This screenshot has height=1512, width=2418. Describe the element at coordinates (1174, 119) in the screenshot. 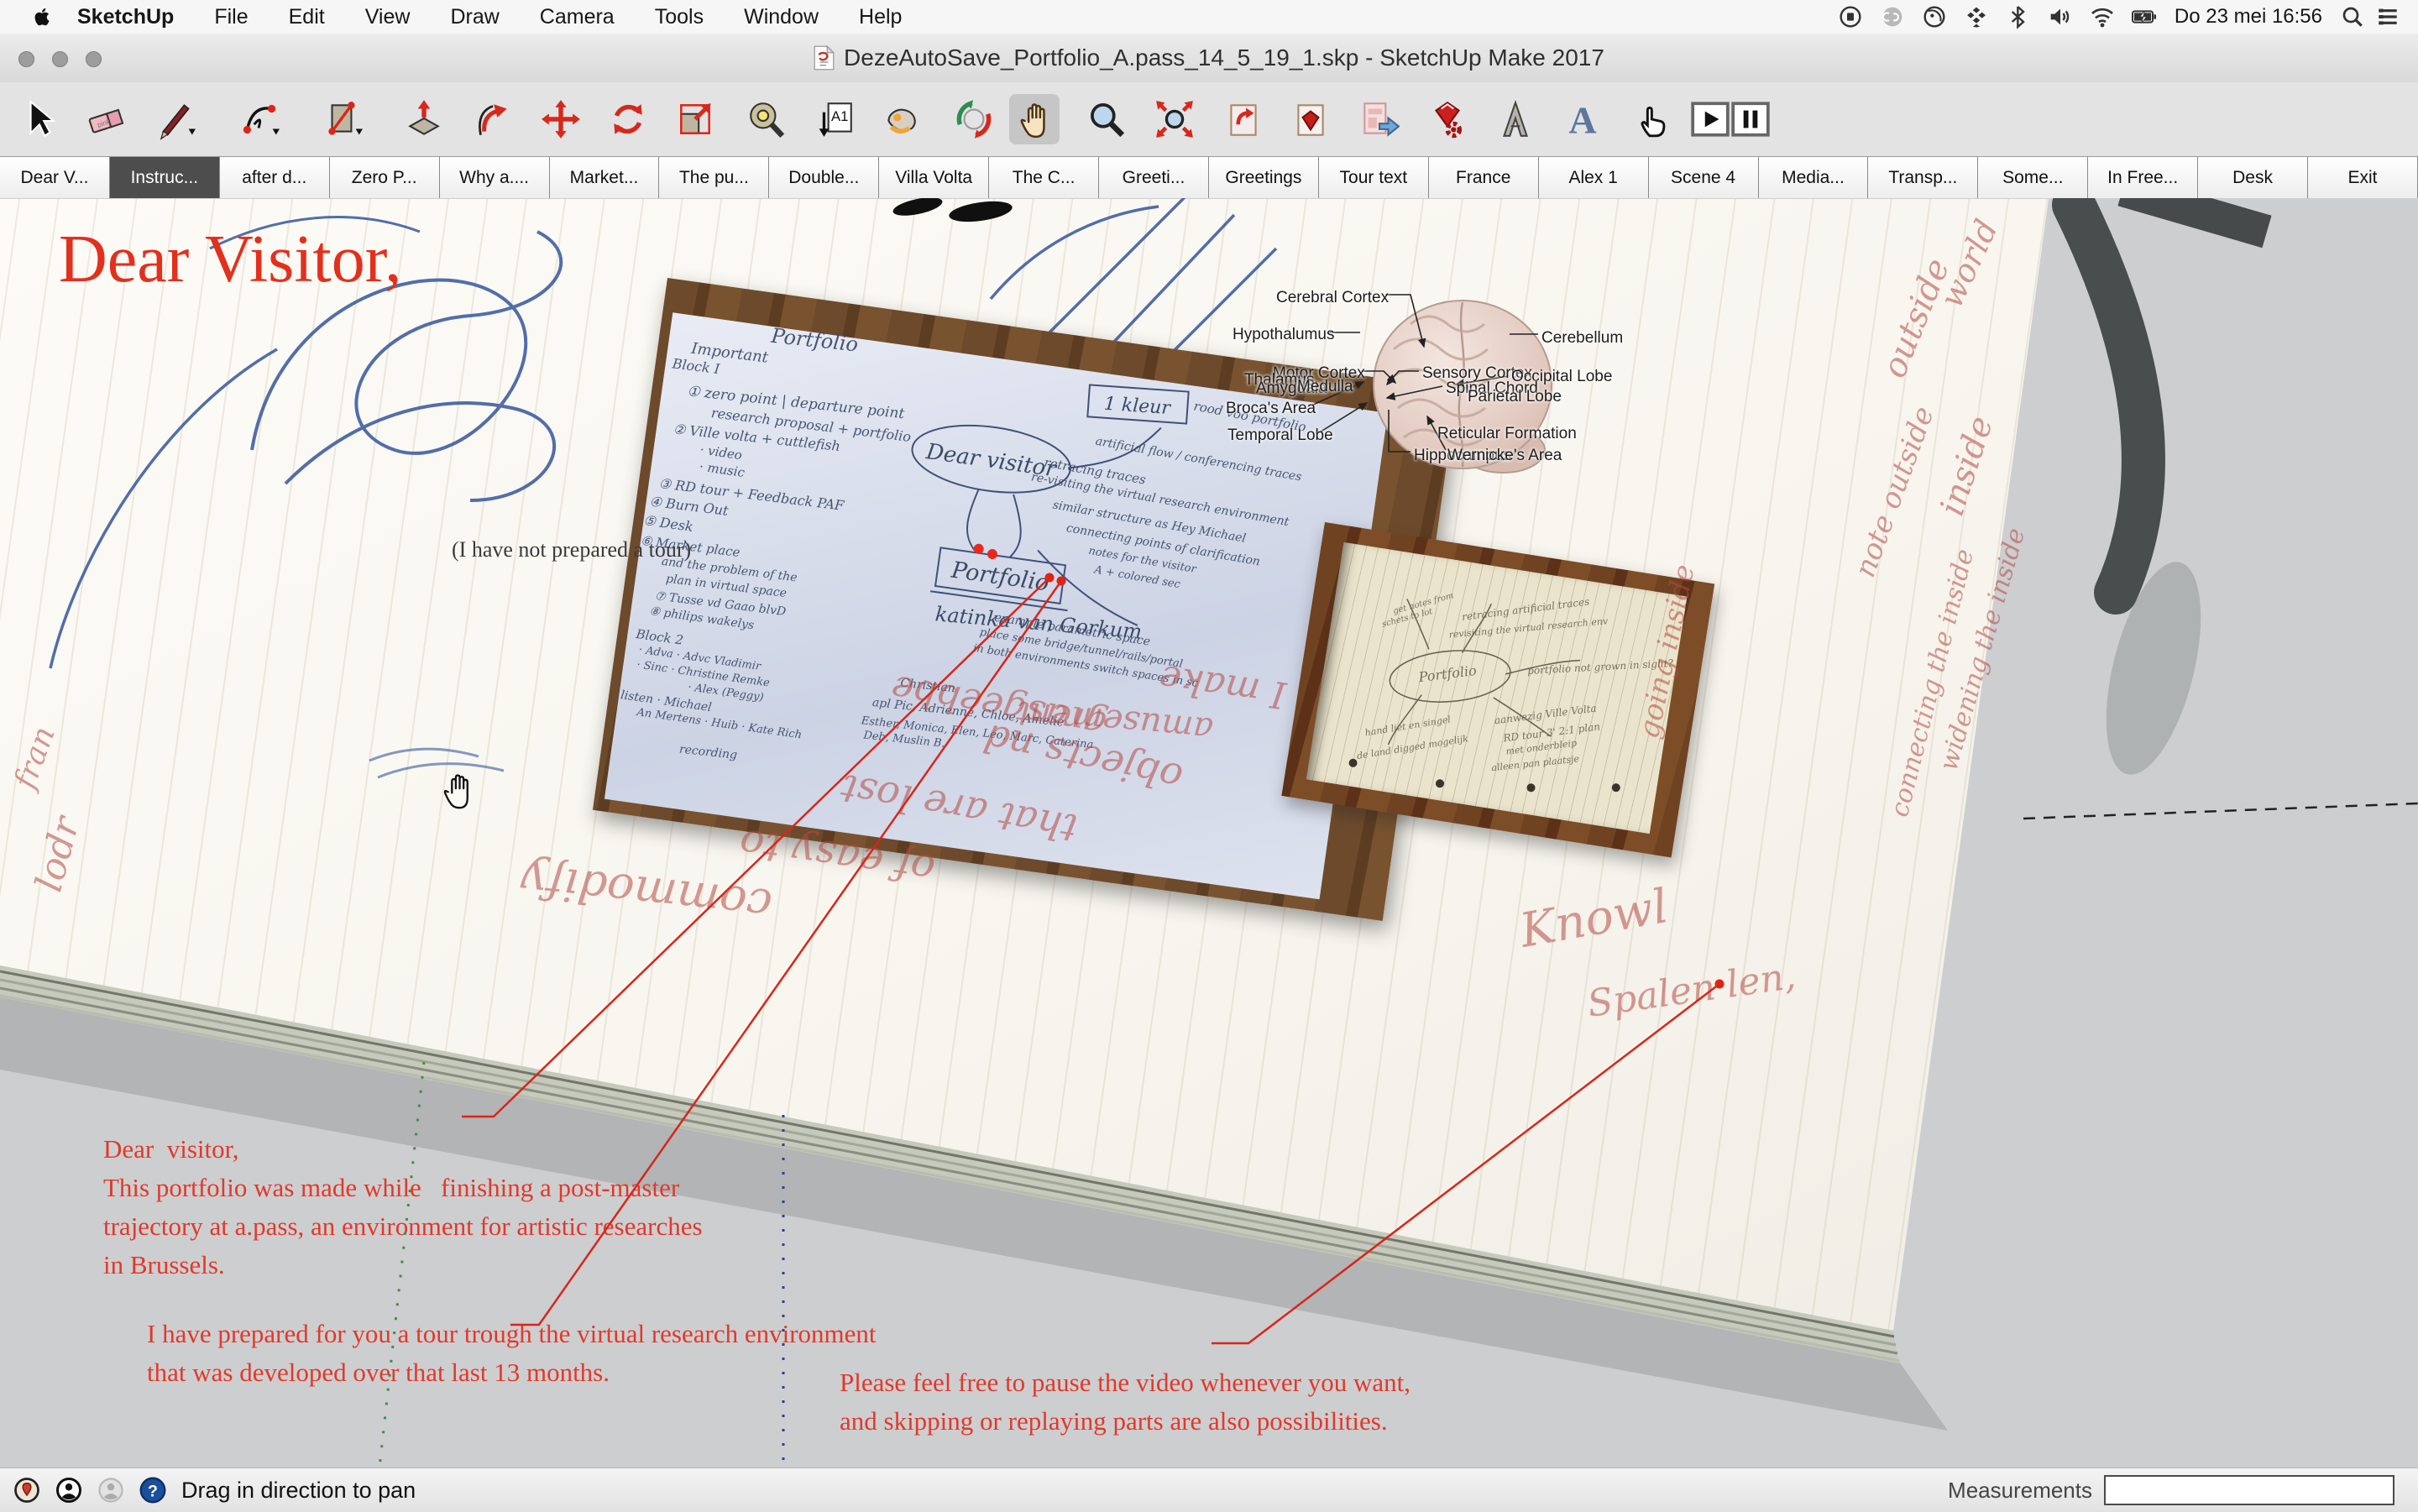

I see `zoom-extents-tool` at that location.